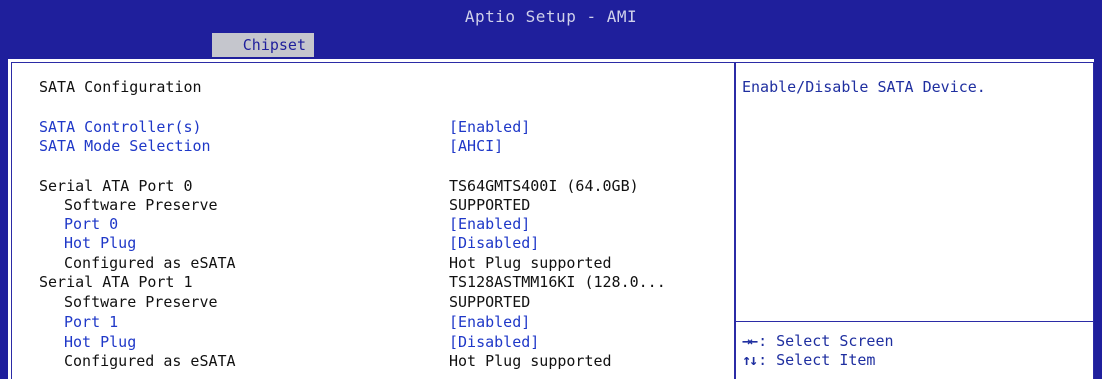 The width and height of the screenshot is (1102, 379). Describe the element at coordinates (551, 16) in the screenshot. I see `app-title: Aptio Setup - AMI` at that location.